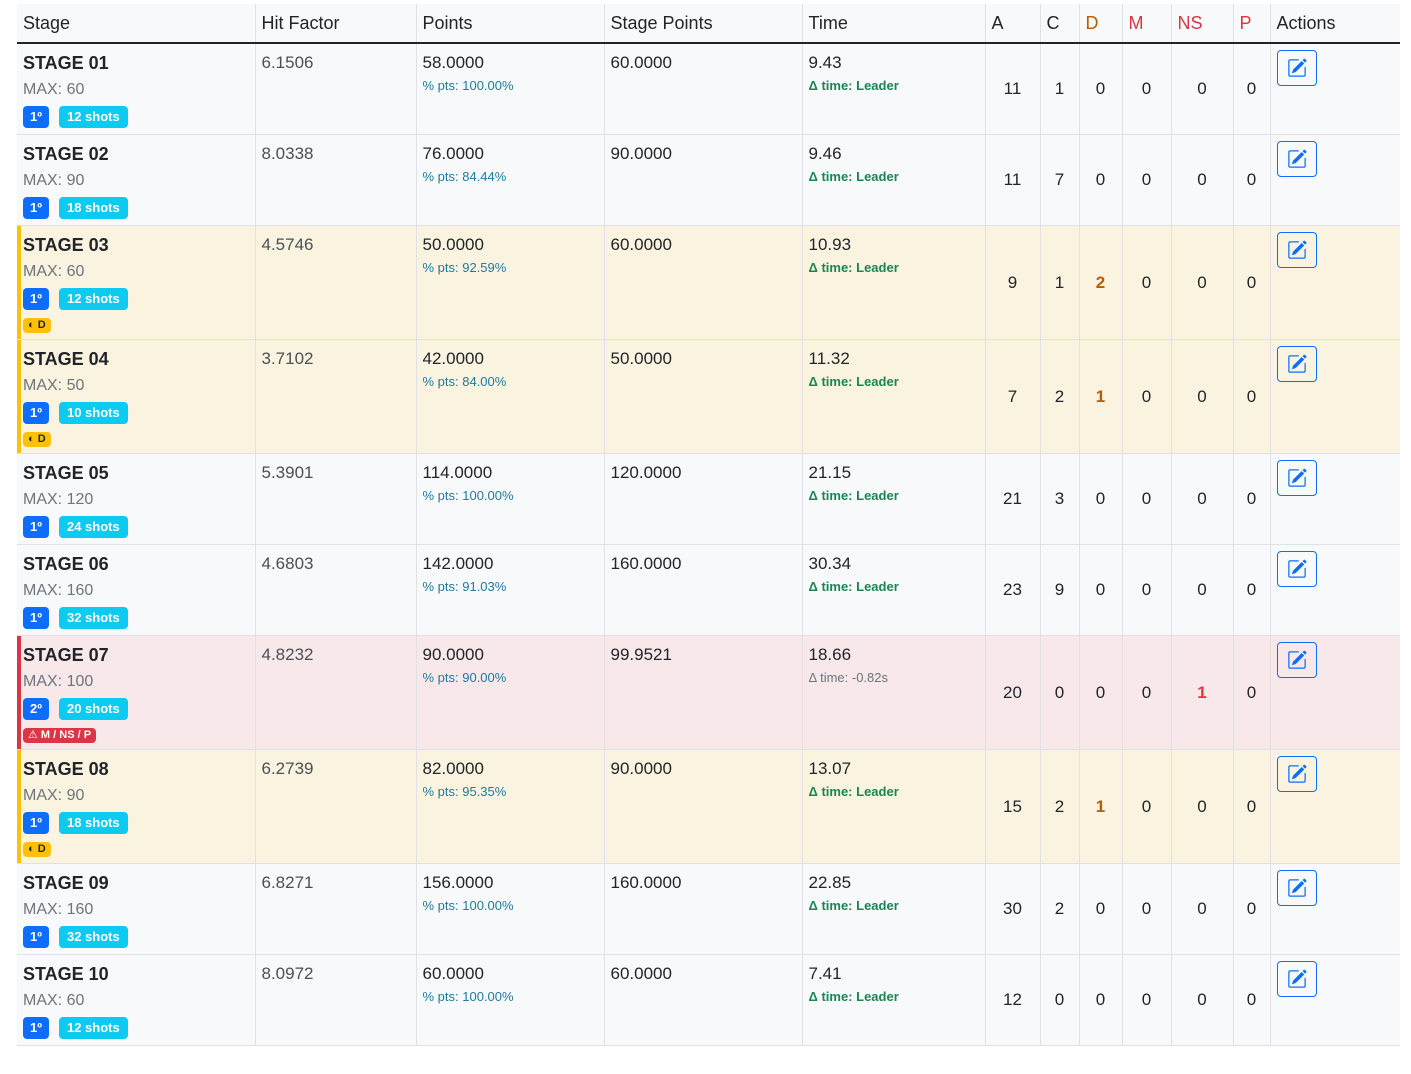  What do you see at coordinates (1335, 24) in the screenshot?
I see `header-actions: Actions` at bounding box center [1335, 24].